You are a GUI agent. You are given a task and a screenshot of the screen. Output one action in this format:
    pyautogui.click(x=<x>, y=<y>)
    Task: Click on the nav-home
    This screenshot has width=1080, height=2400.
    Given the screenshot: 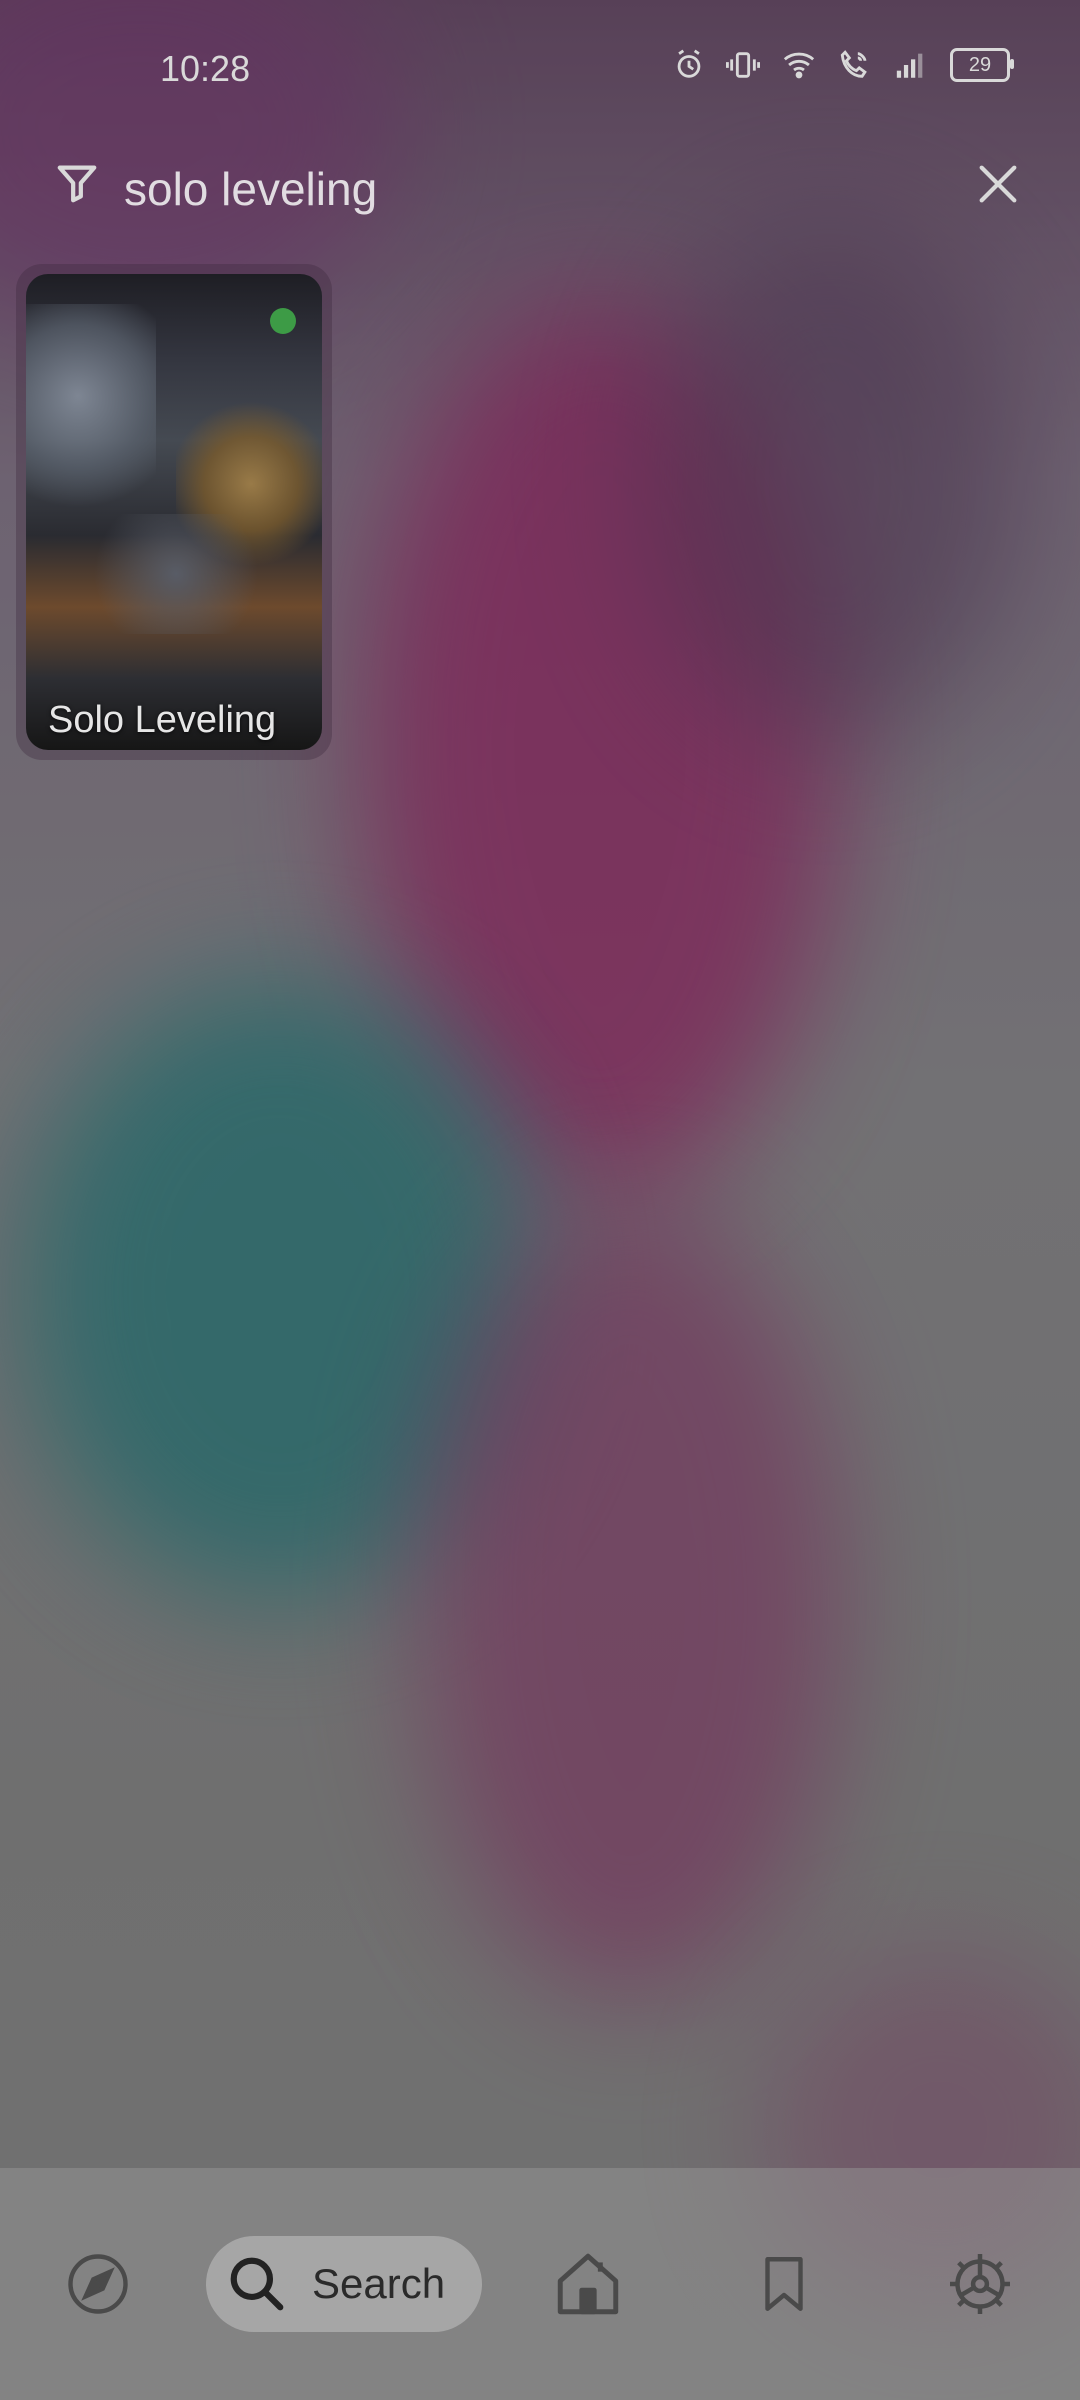 What is the action you would take?
    pyautogui.click(x=588, y=2284)
    